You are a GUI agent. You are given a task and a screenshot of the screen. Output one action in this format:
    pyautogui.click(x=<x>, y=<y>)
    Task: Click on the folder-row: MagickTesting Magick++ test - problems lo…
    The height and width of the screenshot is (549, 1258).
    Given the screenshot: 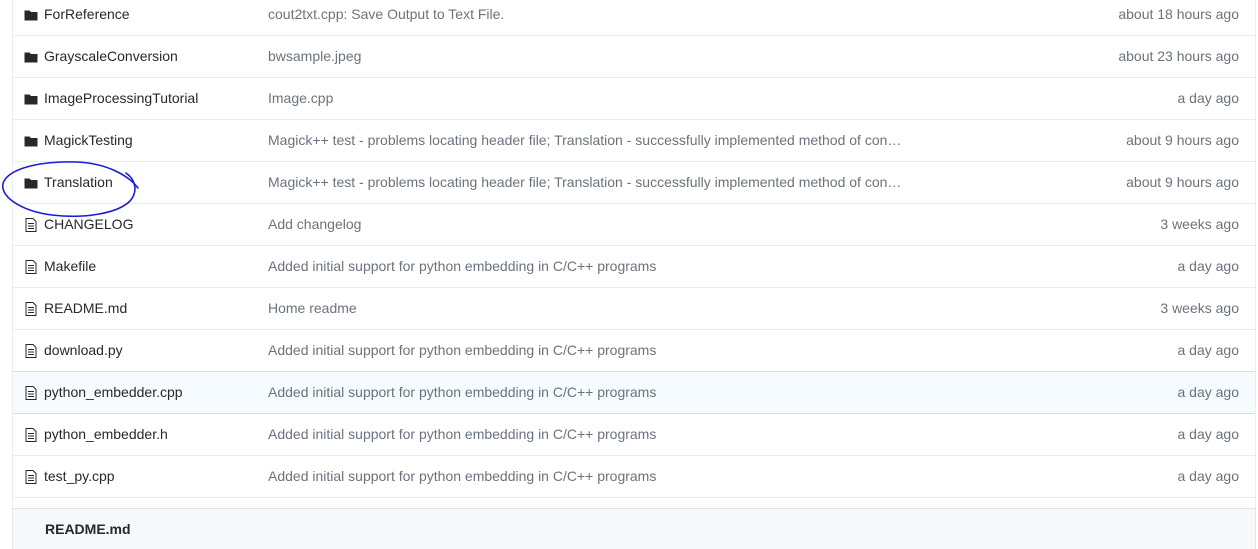 What is the action you would take?
    pyautogui.click(x=634, y=140)
    